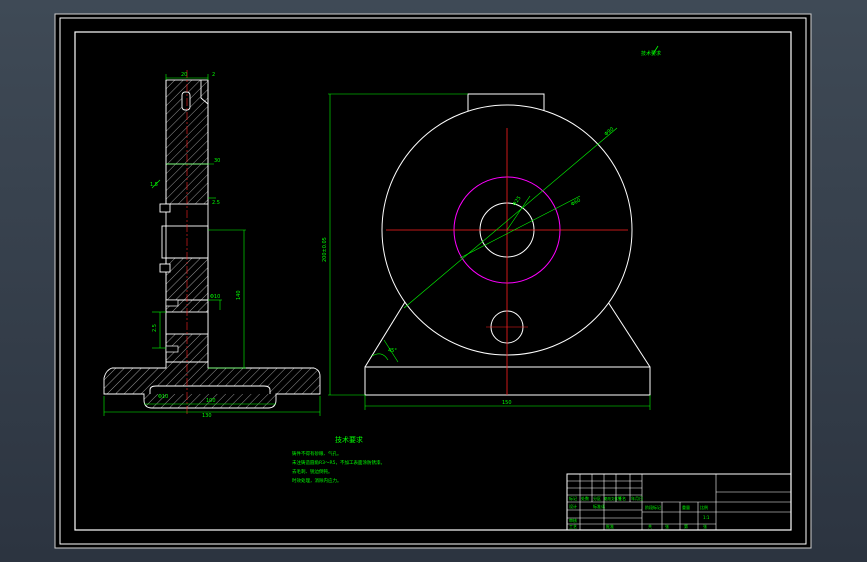  Describe the element at coordinates (207, 416) in the screenshot. I see `dim-base-total: 130` at that location.